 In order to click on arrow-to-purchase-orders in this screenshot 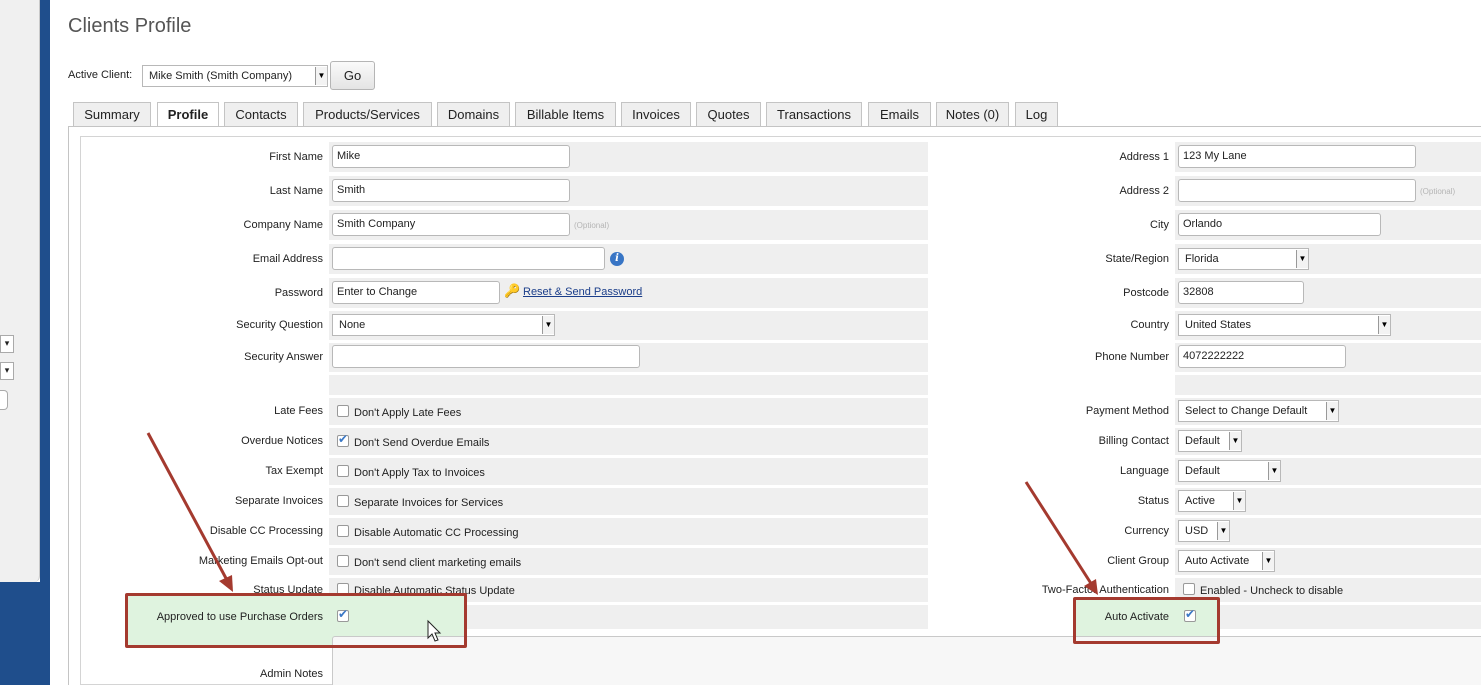, I will do `click(189, 512)`.